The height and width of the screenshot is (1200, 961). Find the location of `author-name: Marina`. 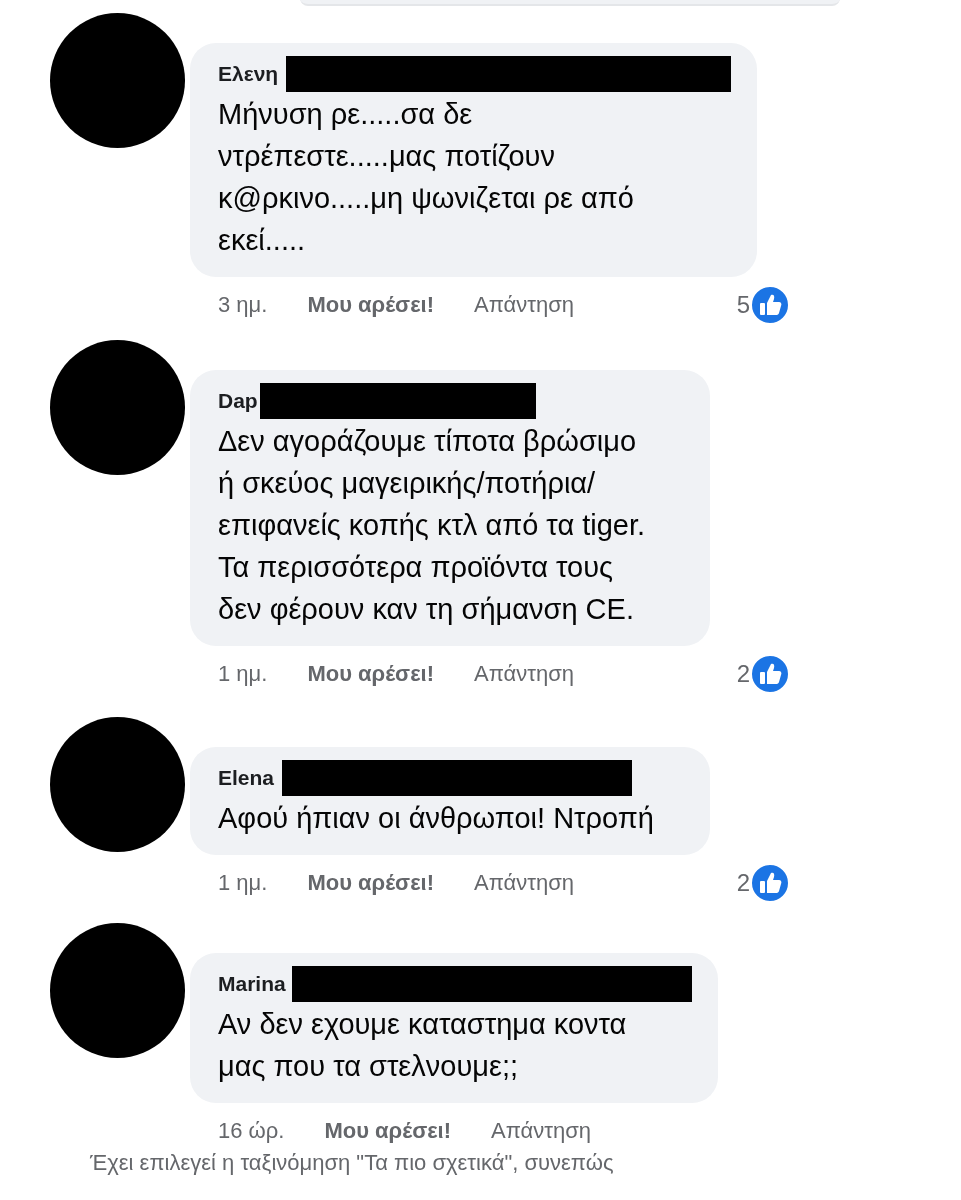

author-name: Marina is located at coordinates (252, 984).